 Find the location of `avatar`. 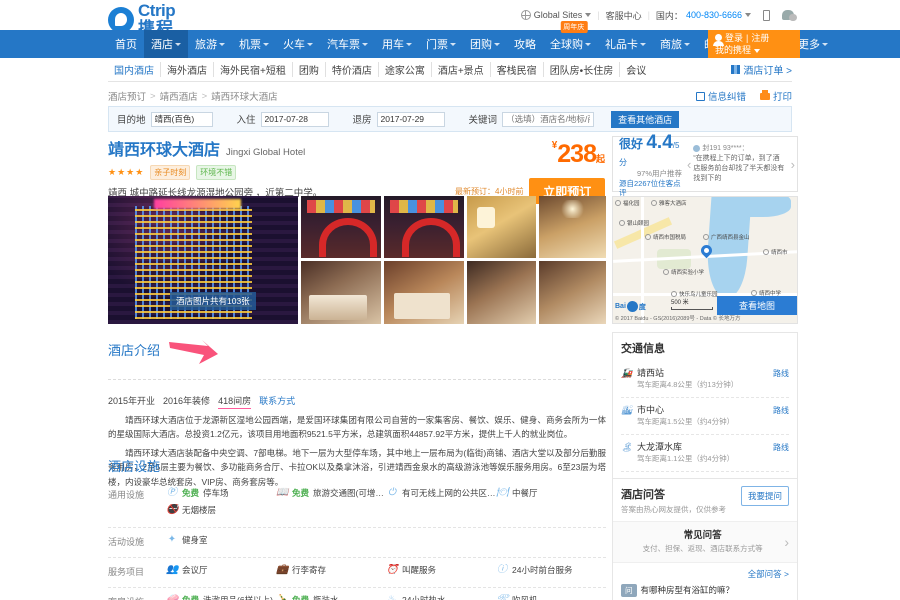

avatar is located at coordinates (697, 149).